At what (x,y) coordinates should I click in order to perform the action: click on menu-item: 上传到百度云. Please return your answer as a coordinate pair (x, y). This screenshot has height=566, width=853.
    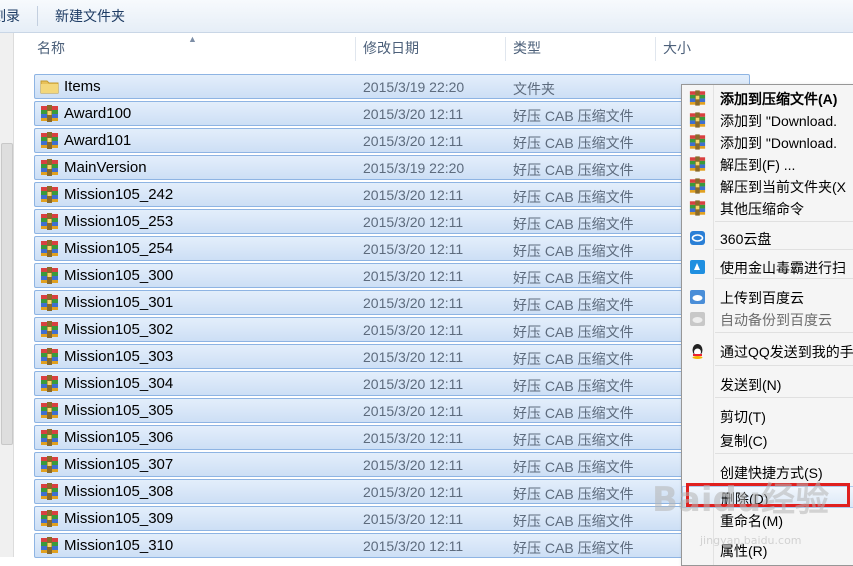
    Looking at the image, I should click on (767, 297).